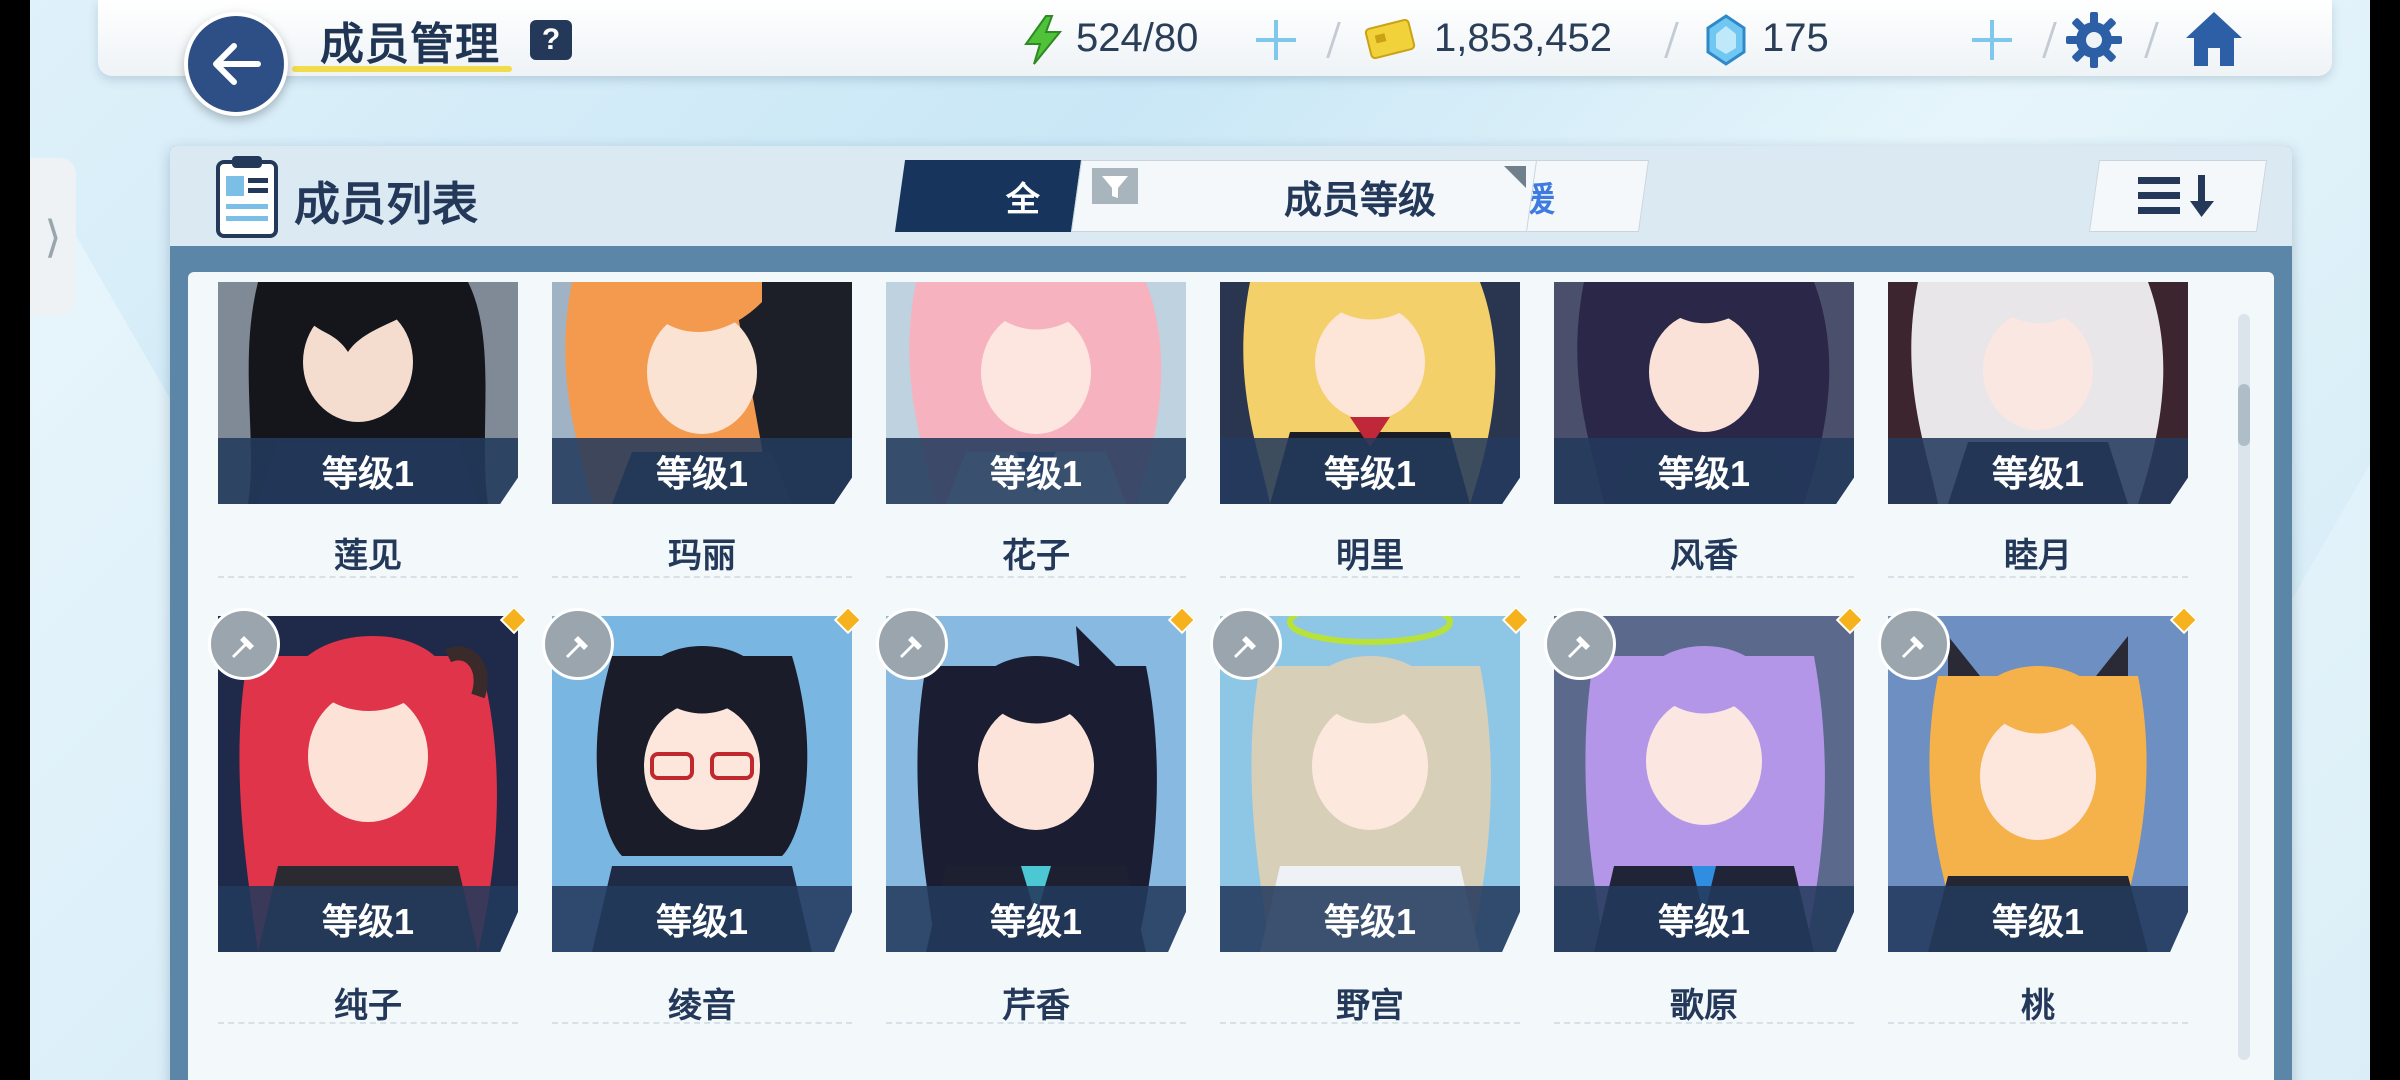  I want to click on filter-label: 成员等级, so click(1359, 200).